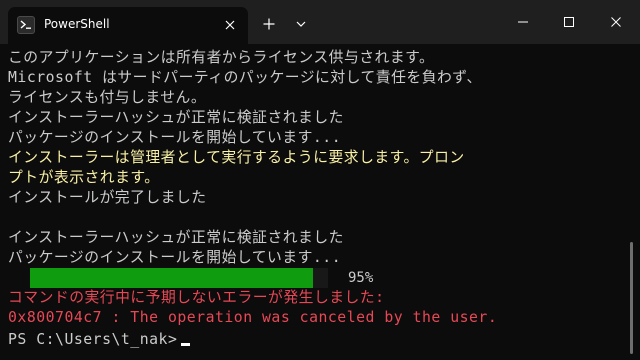  I want to click on minimize-button, so click(523, 22).